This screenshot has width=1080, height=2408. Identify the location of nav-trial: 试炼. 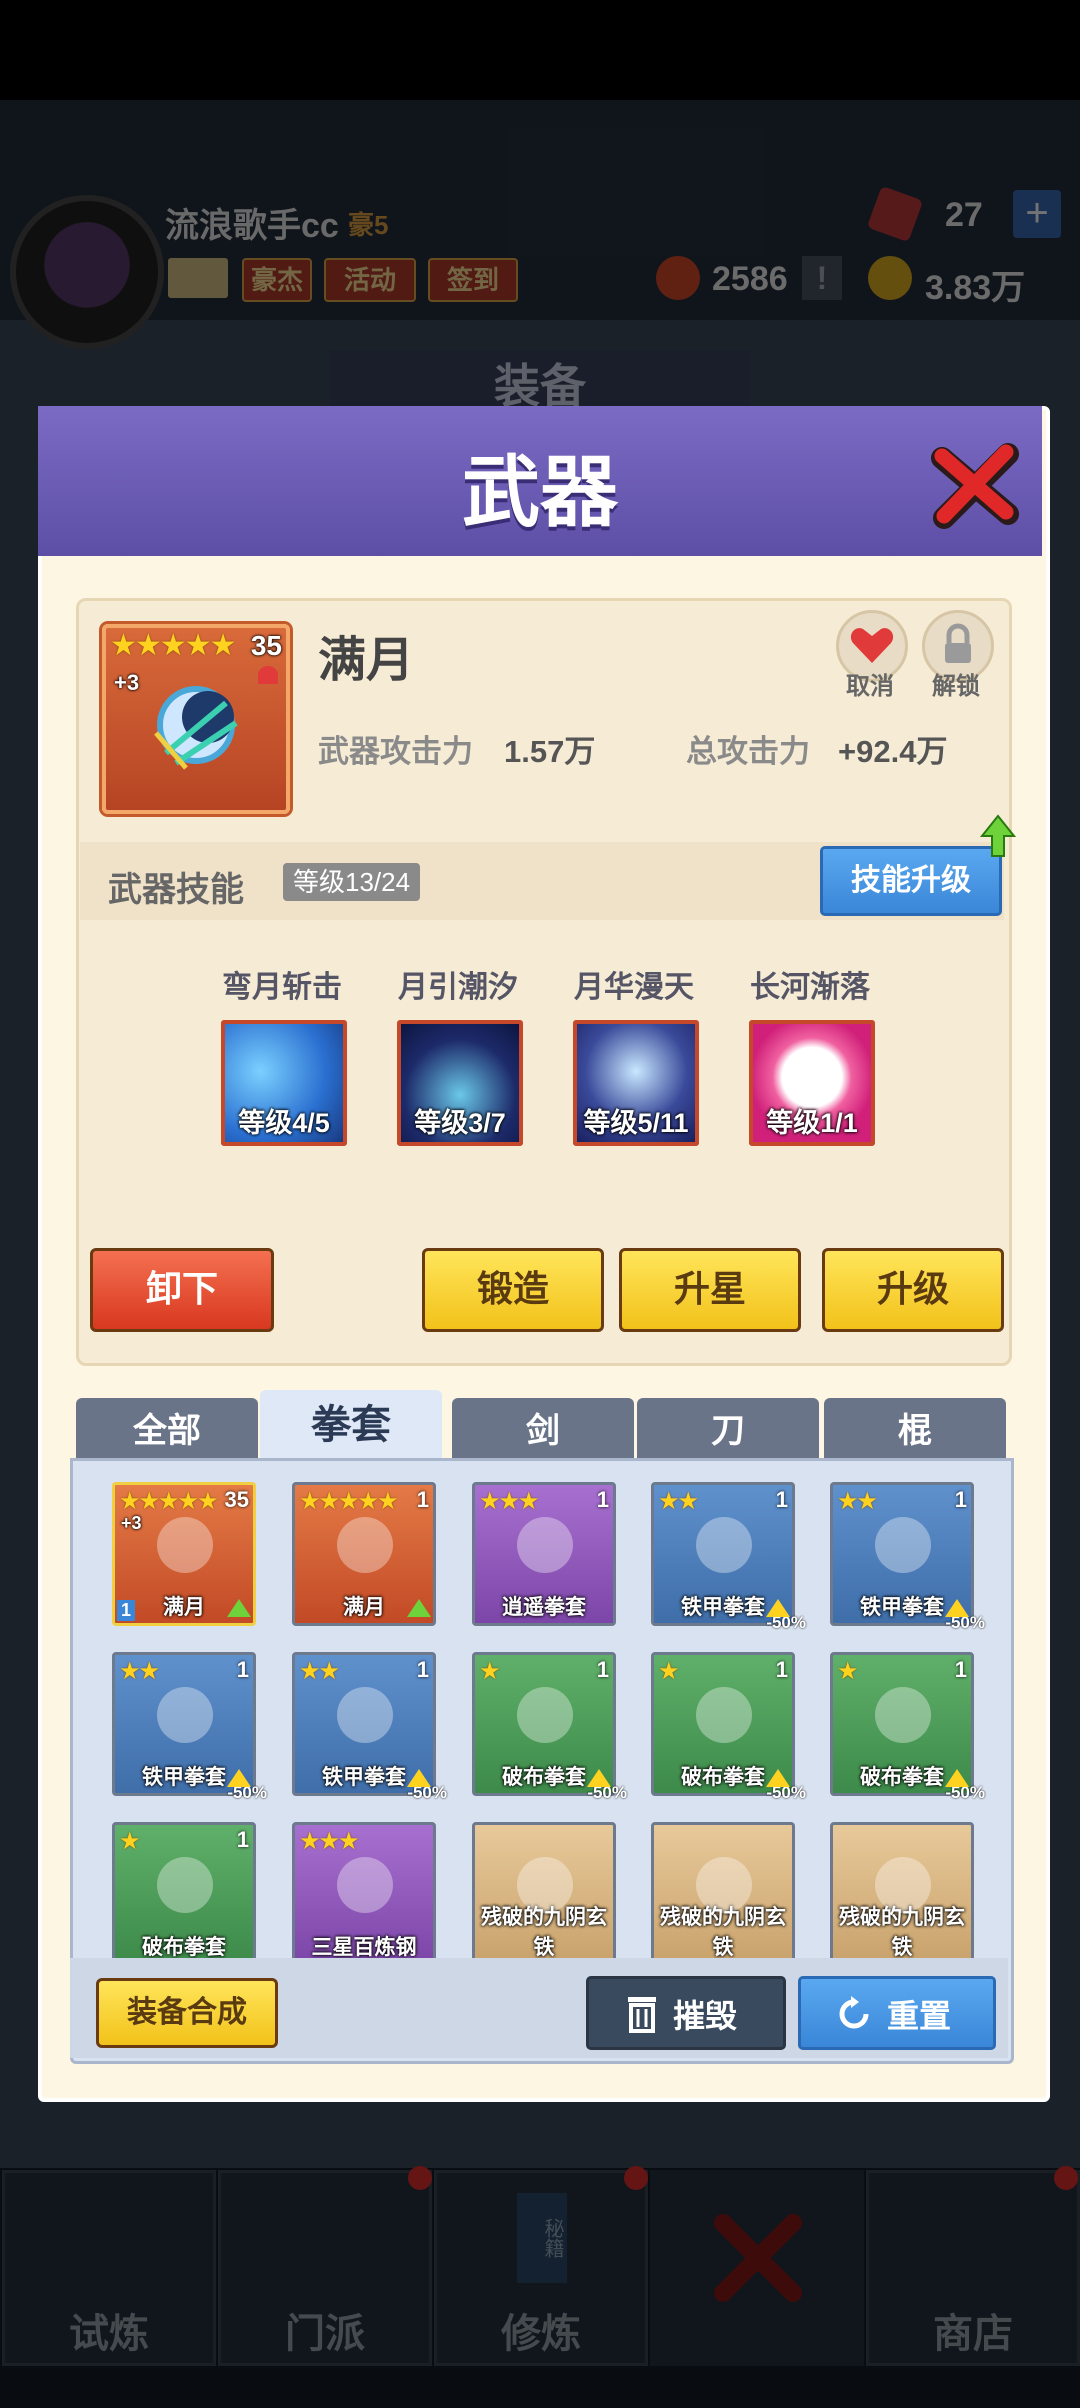
(109, 2268).